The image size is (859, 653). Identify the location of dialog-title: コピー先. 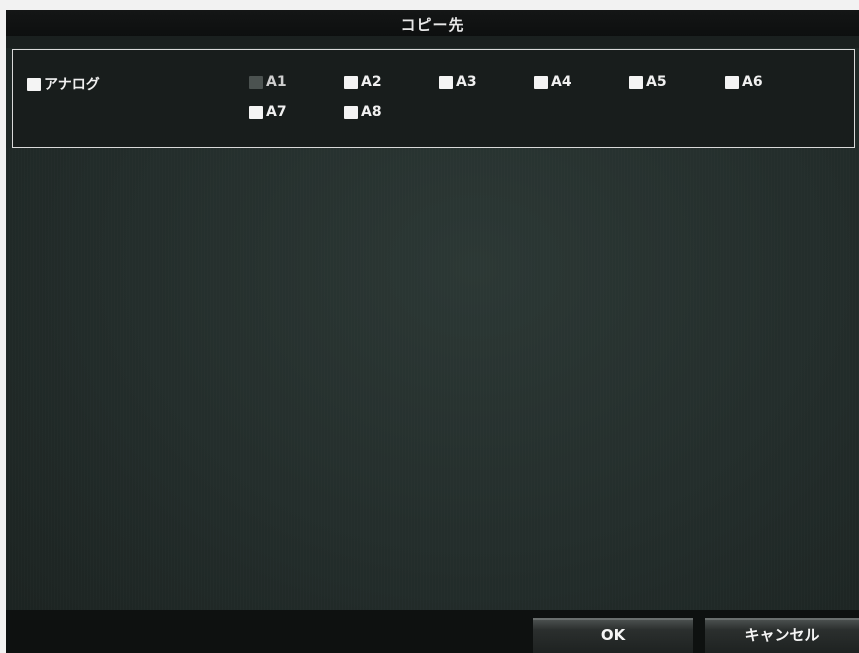
(432, 25).